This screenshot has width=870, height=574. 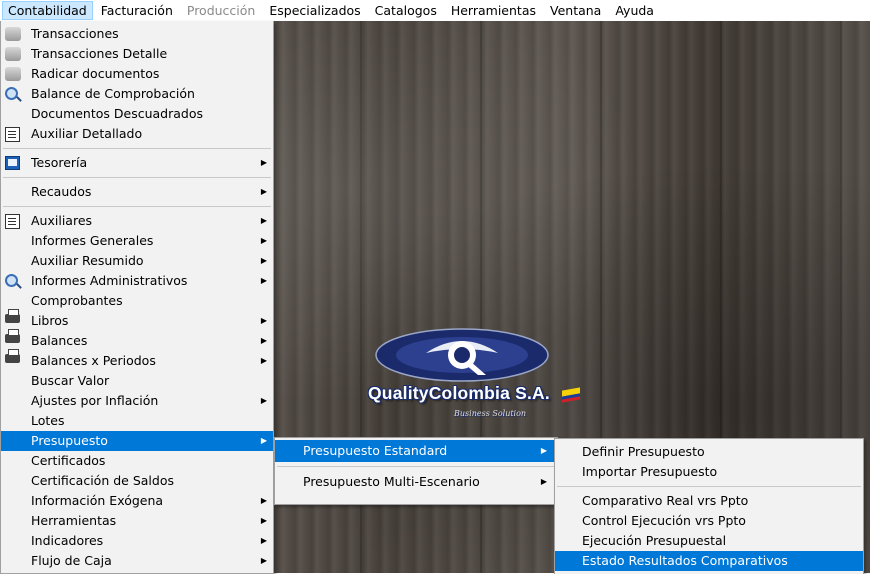 I want to click on menu-item-radicar-documentos: Radicar documentos, so click(x=137, y=74).